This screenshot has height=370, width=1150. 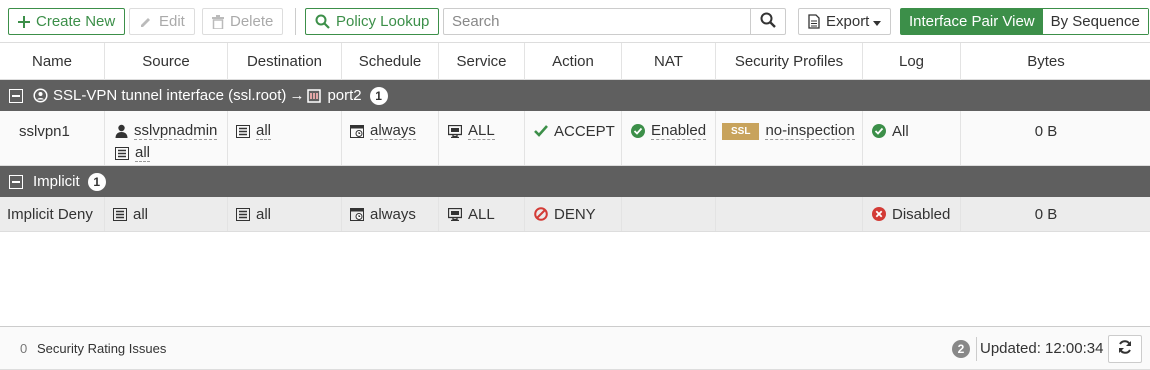 I want to click on policy-name: sslvpn1, so click(x=44, y=131).